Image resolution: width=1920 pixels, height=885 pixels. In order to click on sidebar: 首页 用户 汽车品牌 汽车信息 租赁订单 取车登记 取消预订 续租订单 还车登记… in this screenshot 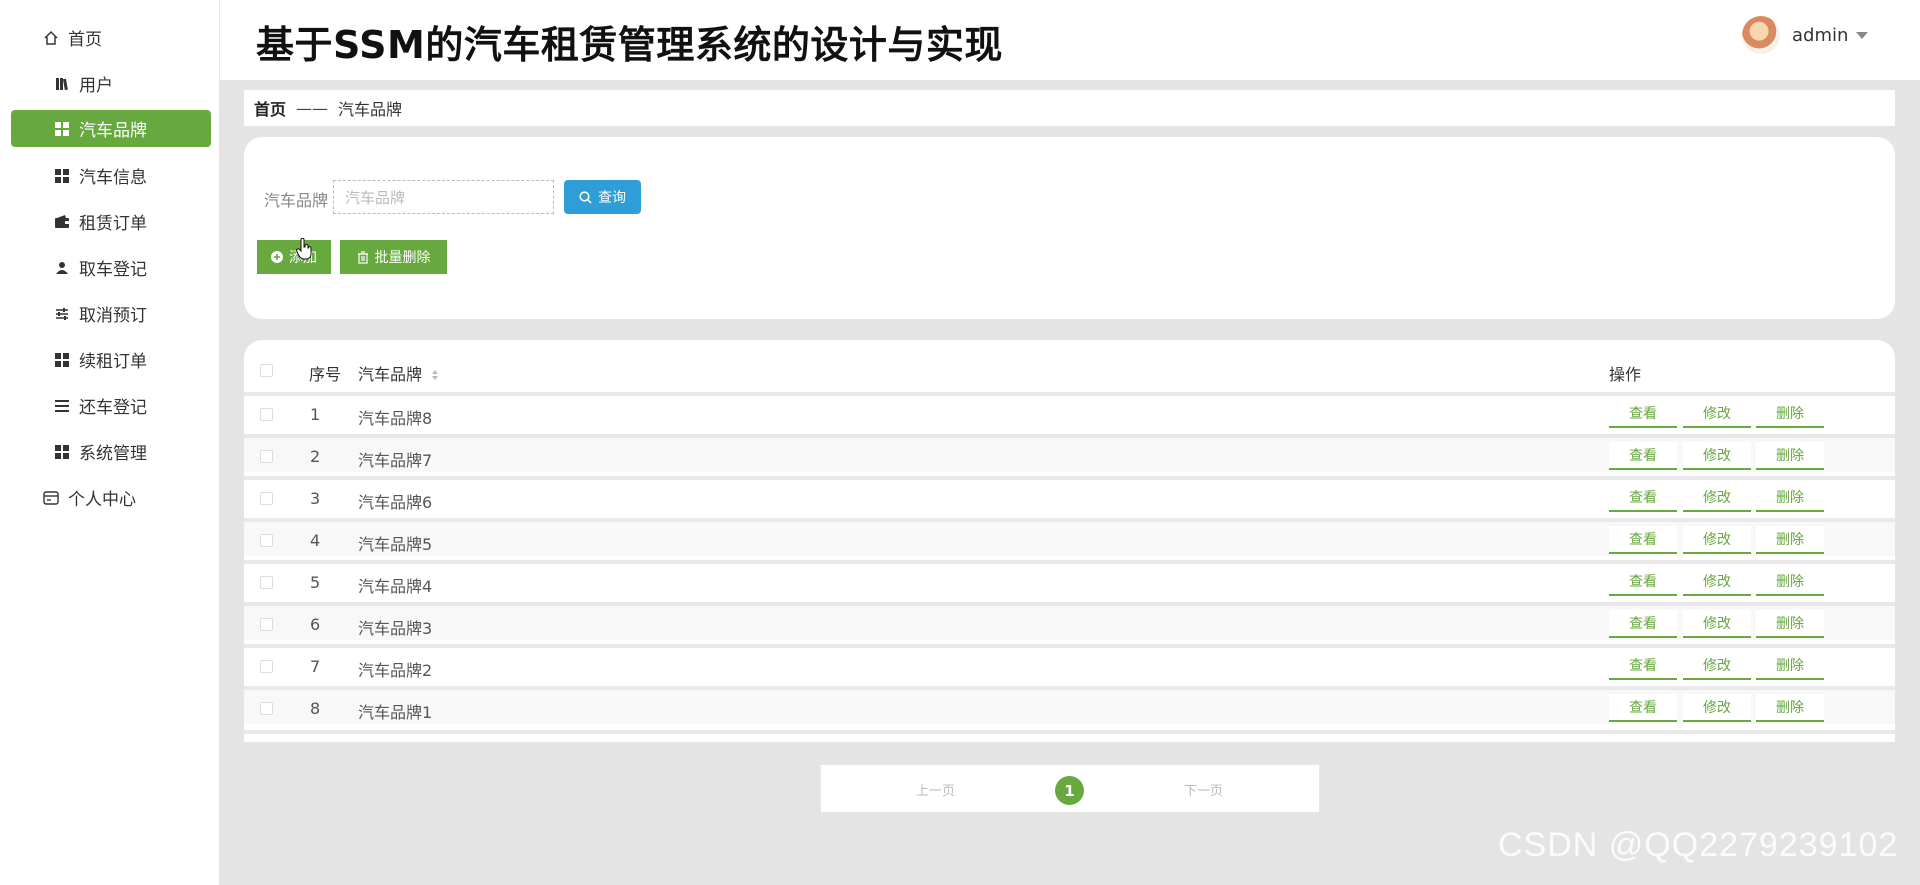, I will do `click(110, 442)`.